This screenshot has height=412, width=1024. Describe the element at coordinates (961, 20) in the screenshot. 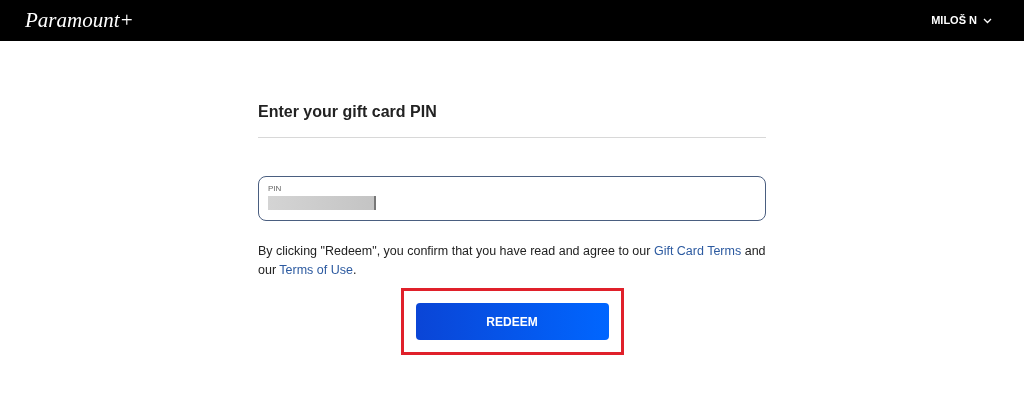

I see `account-menu: MILOŠ N` at that location.